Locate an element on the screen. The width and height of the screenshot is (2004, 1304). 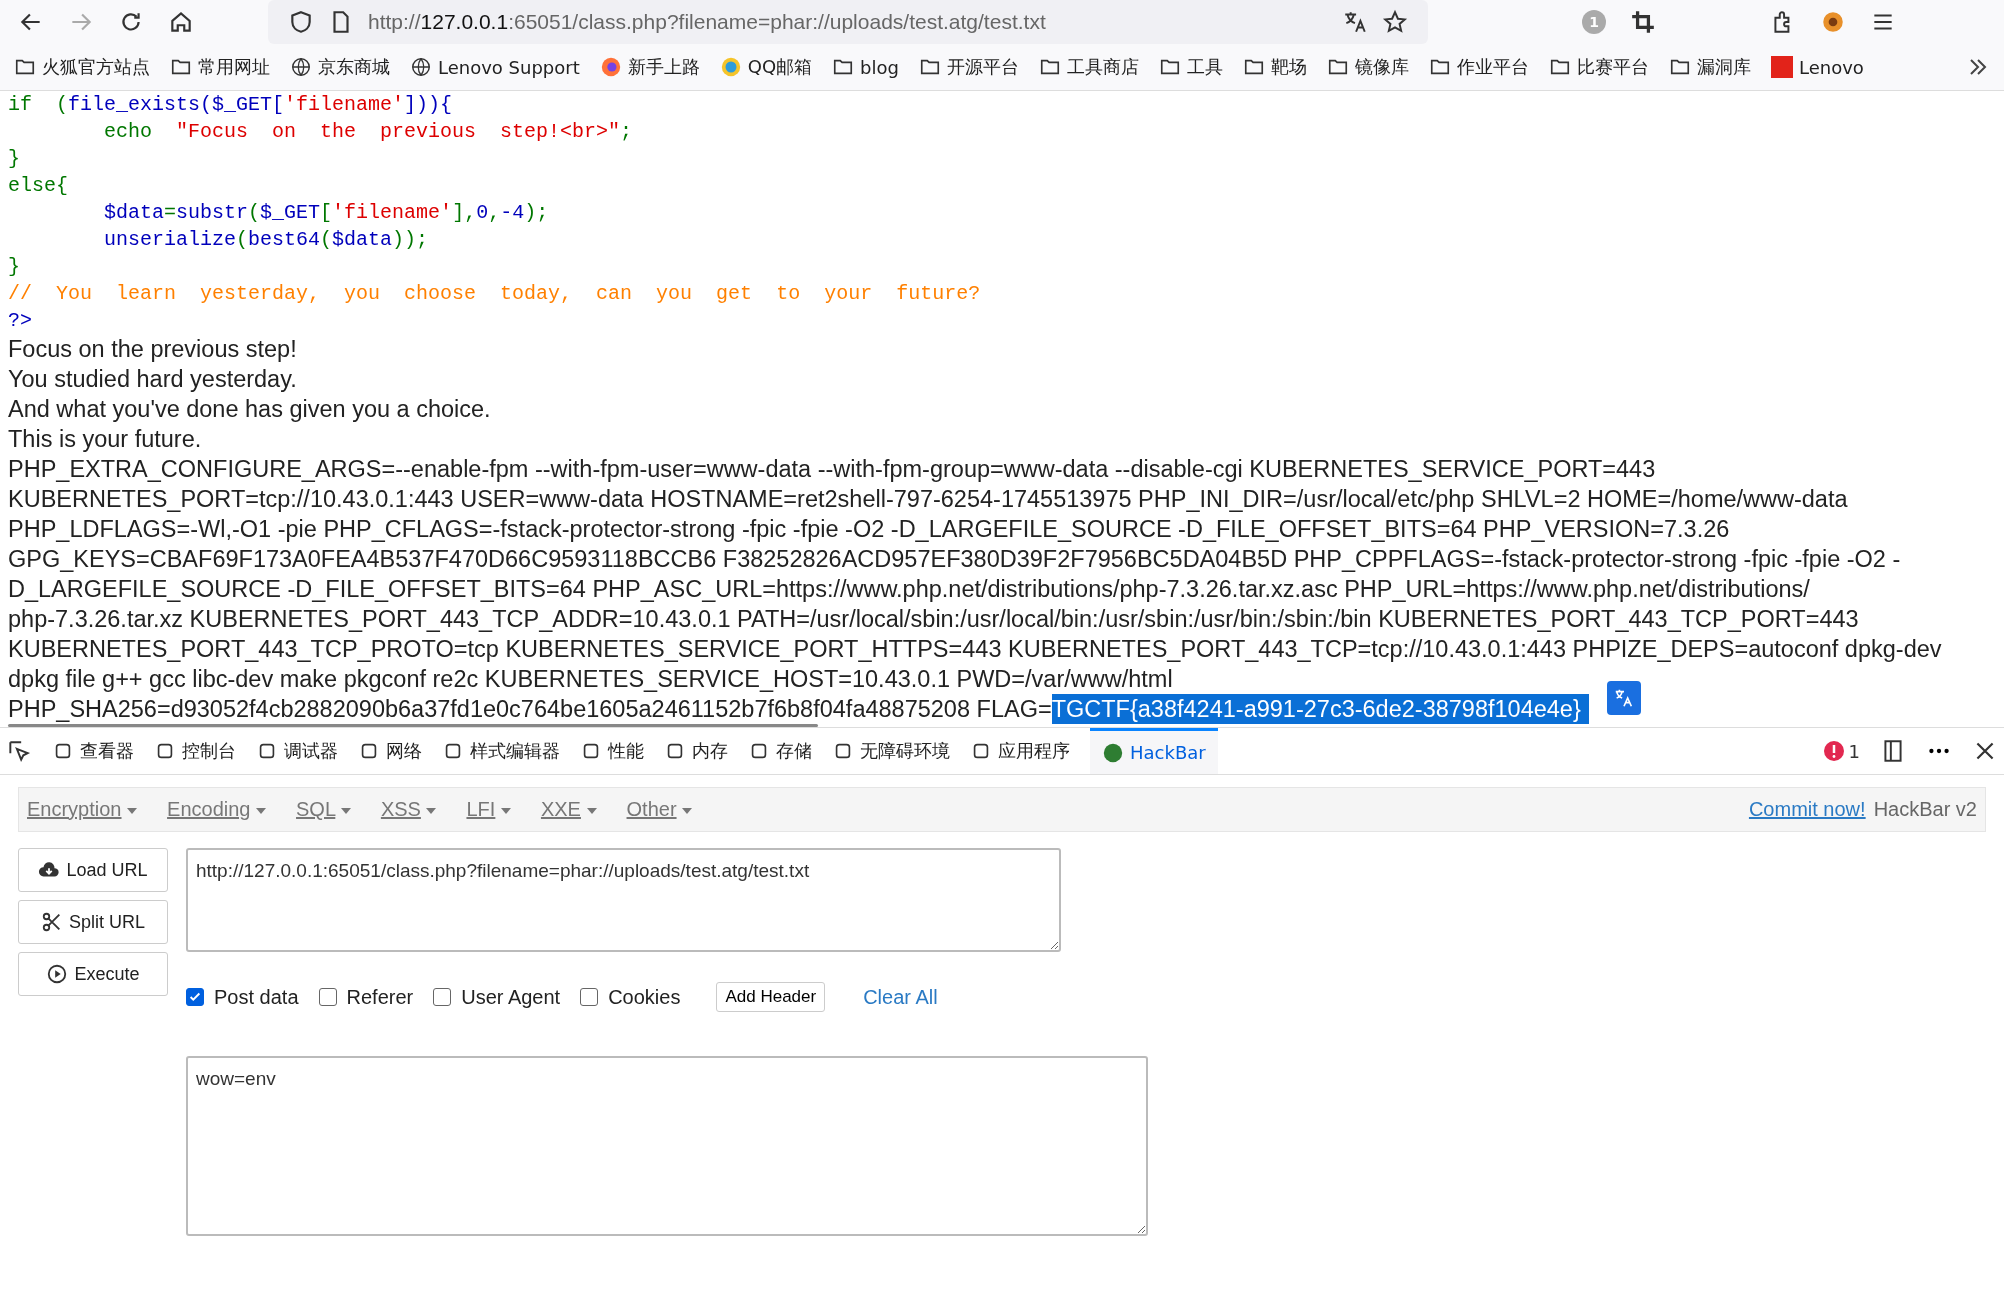
devtools-tab: HackBar is located at coordinates (1154, 751).